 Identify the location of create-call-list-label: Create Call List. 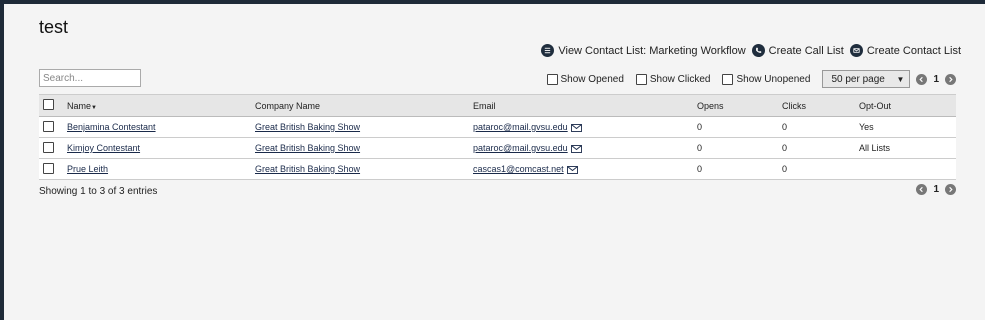
(806, 50).